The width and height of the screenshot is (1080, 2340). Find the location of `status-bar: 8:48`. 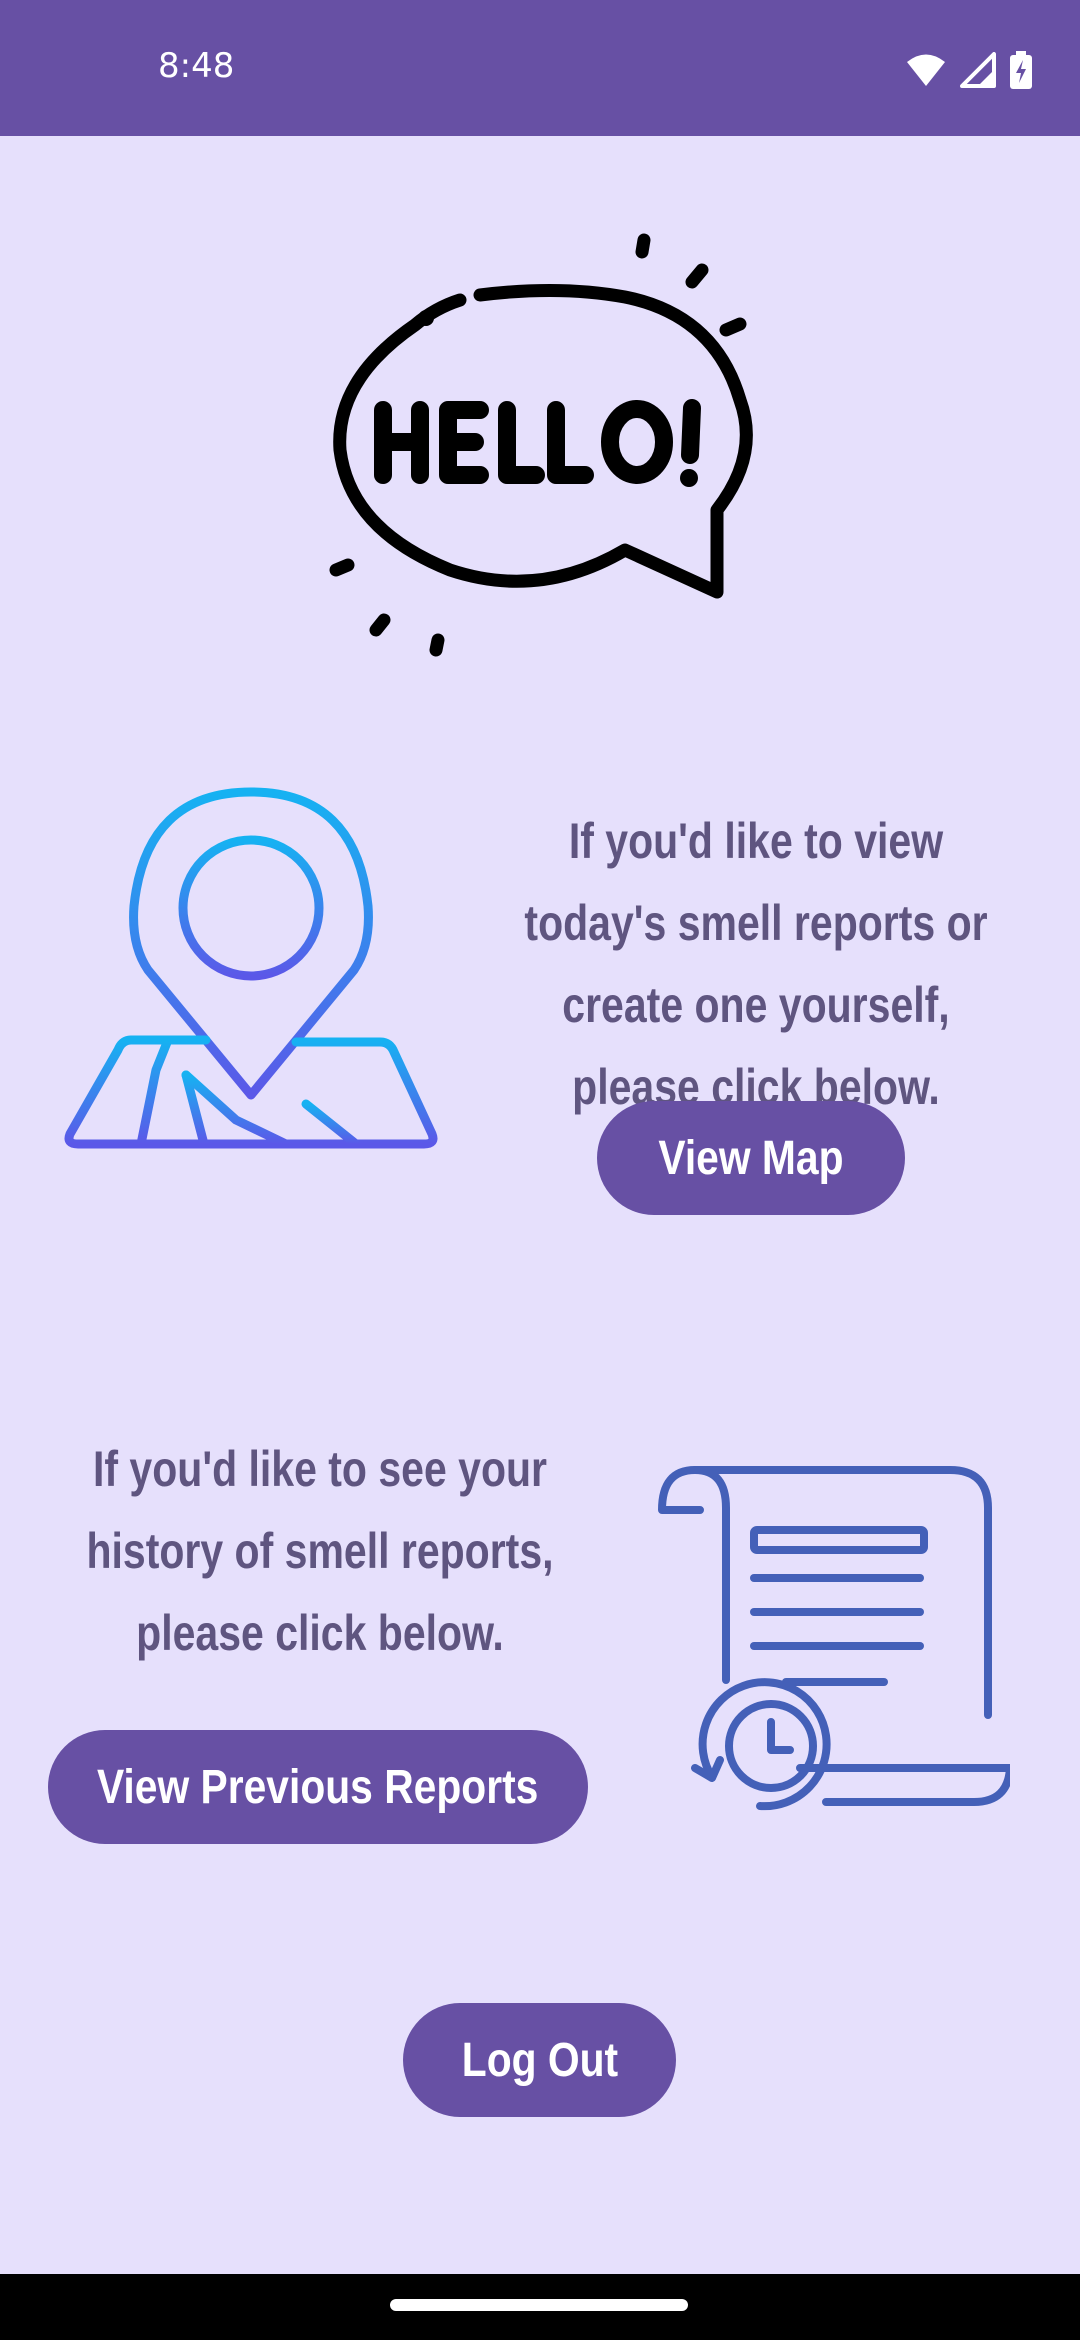

status-bar: 8:48 is located at coordinates (540, 68).